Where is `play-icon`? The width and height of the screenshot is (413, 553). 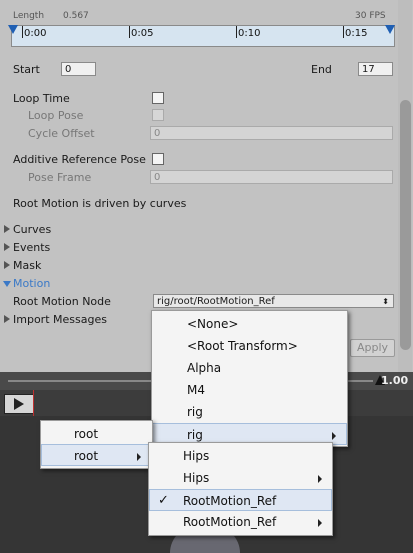 play-icon is located at coordinates (19, 404).